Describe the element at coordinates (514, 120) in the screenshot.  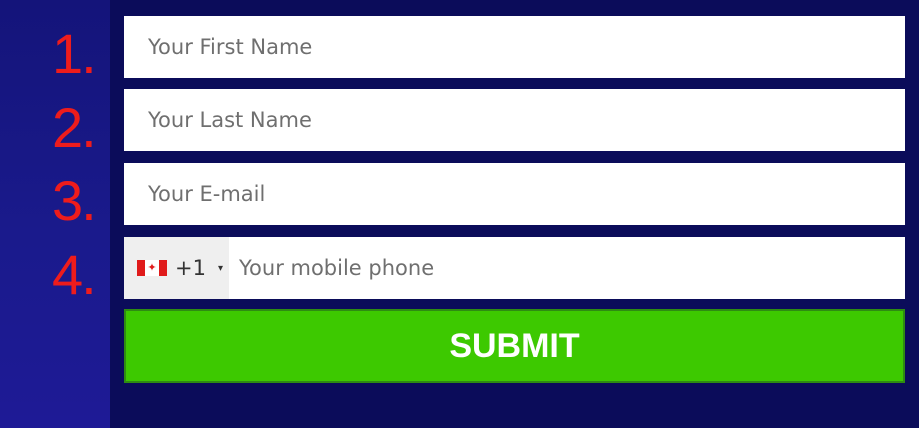
I see `last-name-field` at that location.